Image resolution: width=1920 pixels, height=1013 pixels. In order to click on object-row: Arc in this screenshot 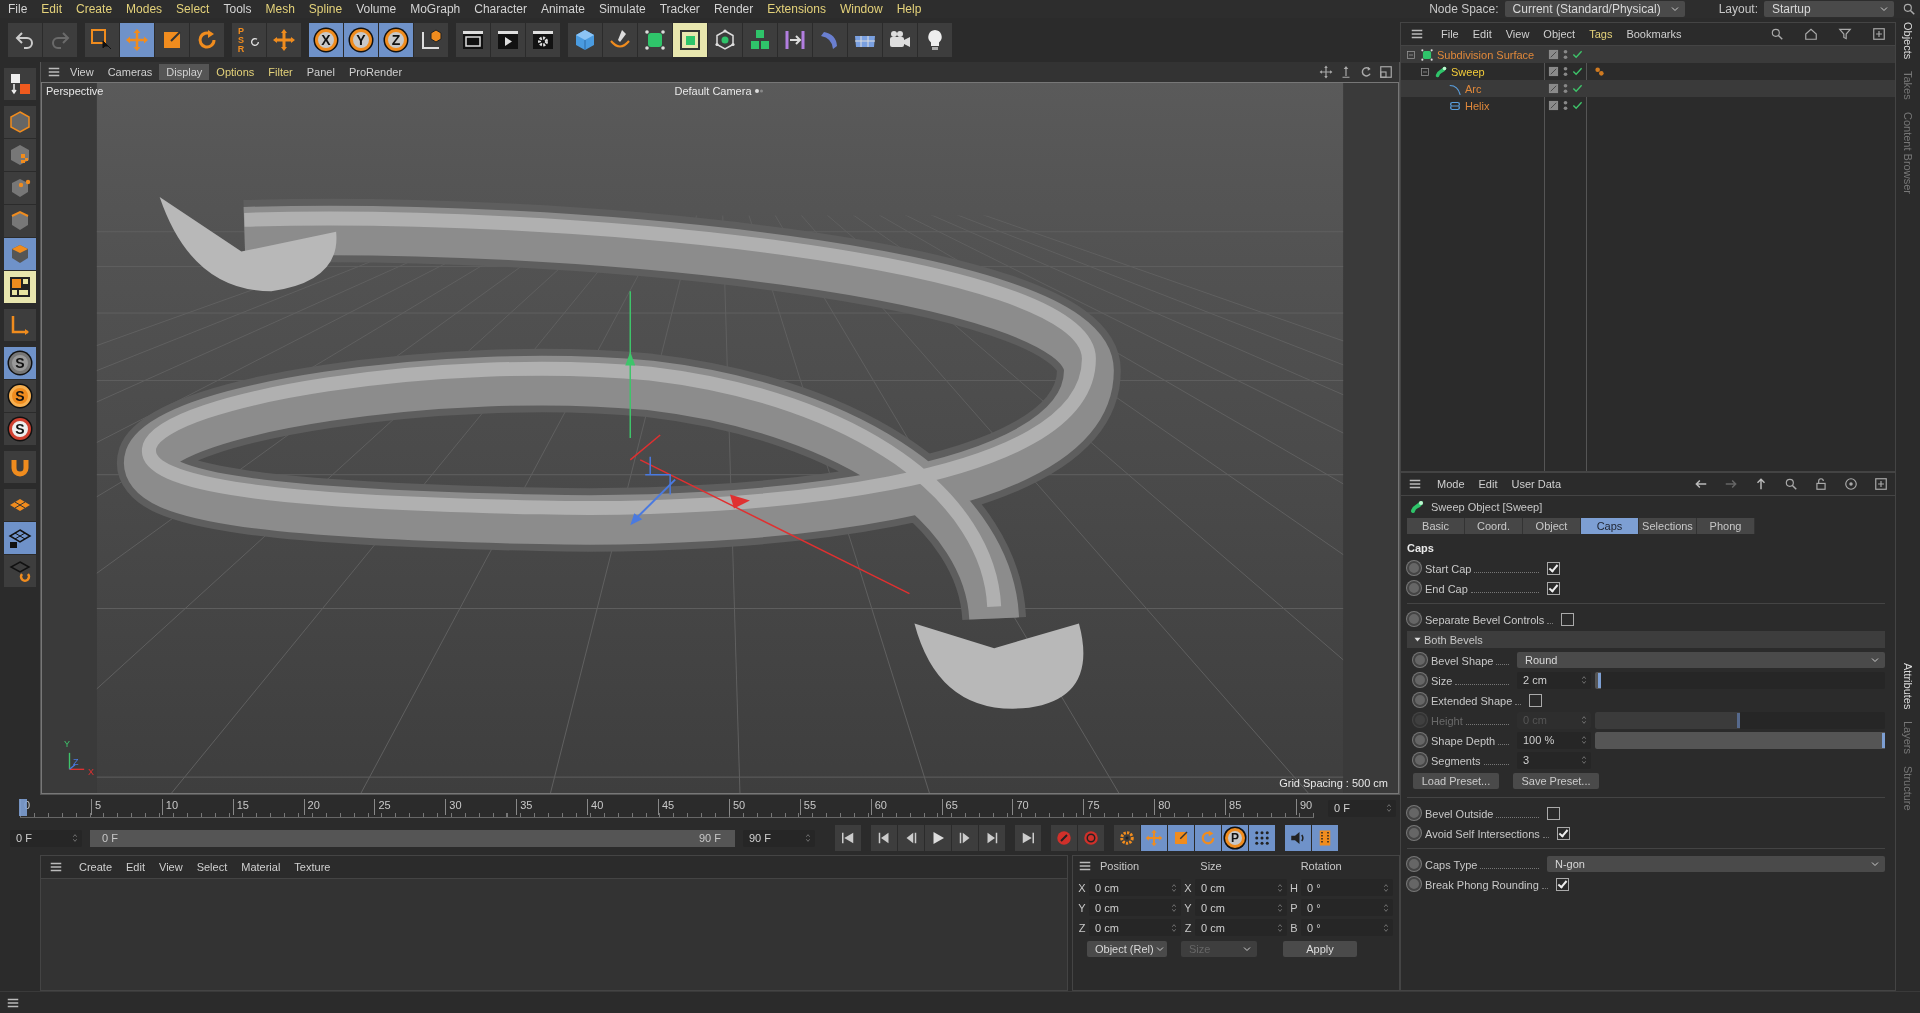, I will do `click(1648, 88)`.